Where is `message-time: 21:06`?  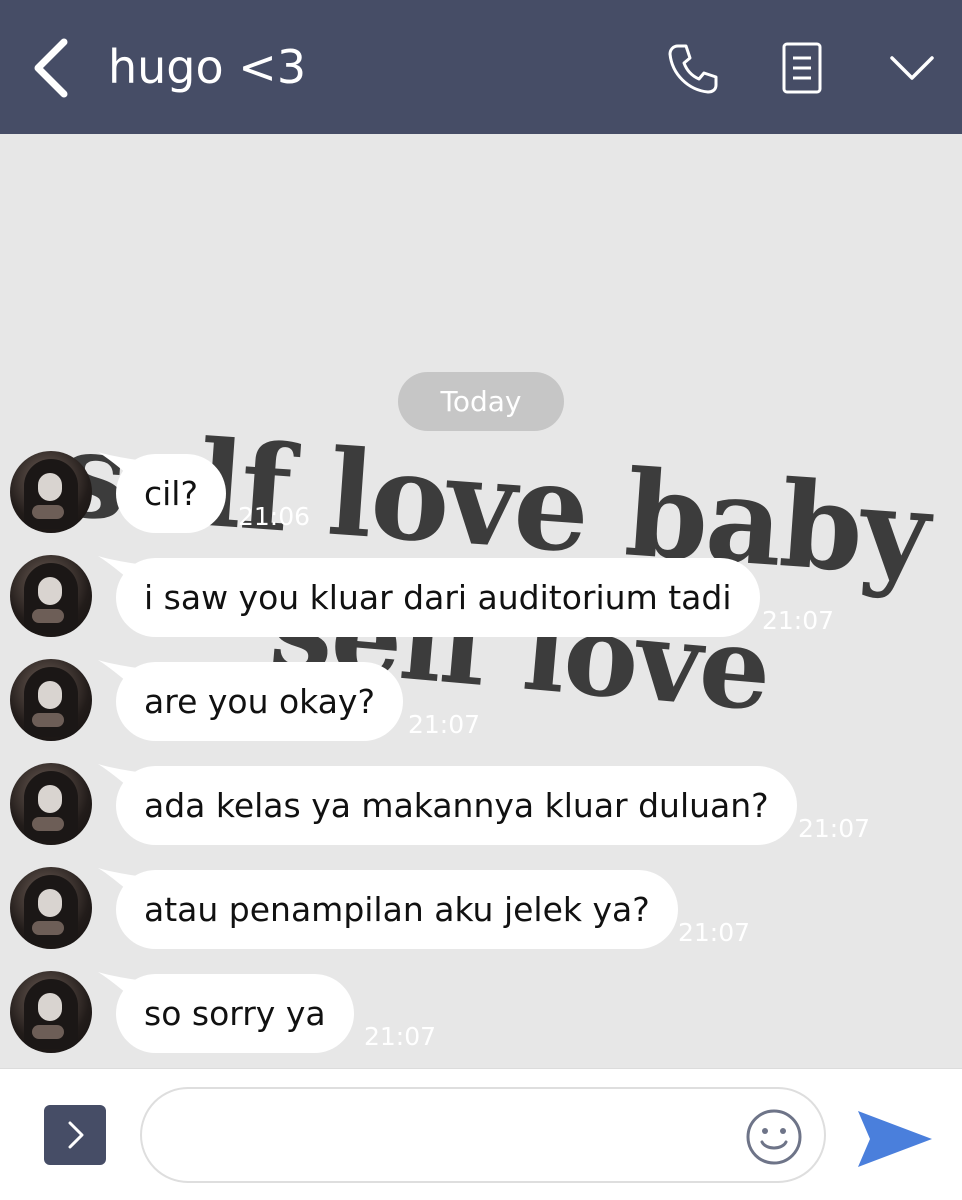
message-time: 21:06 is located at coordinates (274, 516).